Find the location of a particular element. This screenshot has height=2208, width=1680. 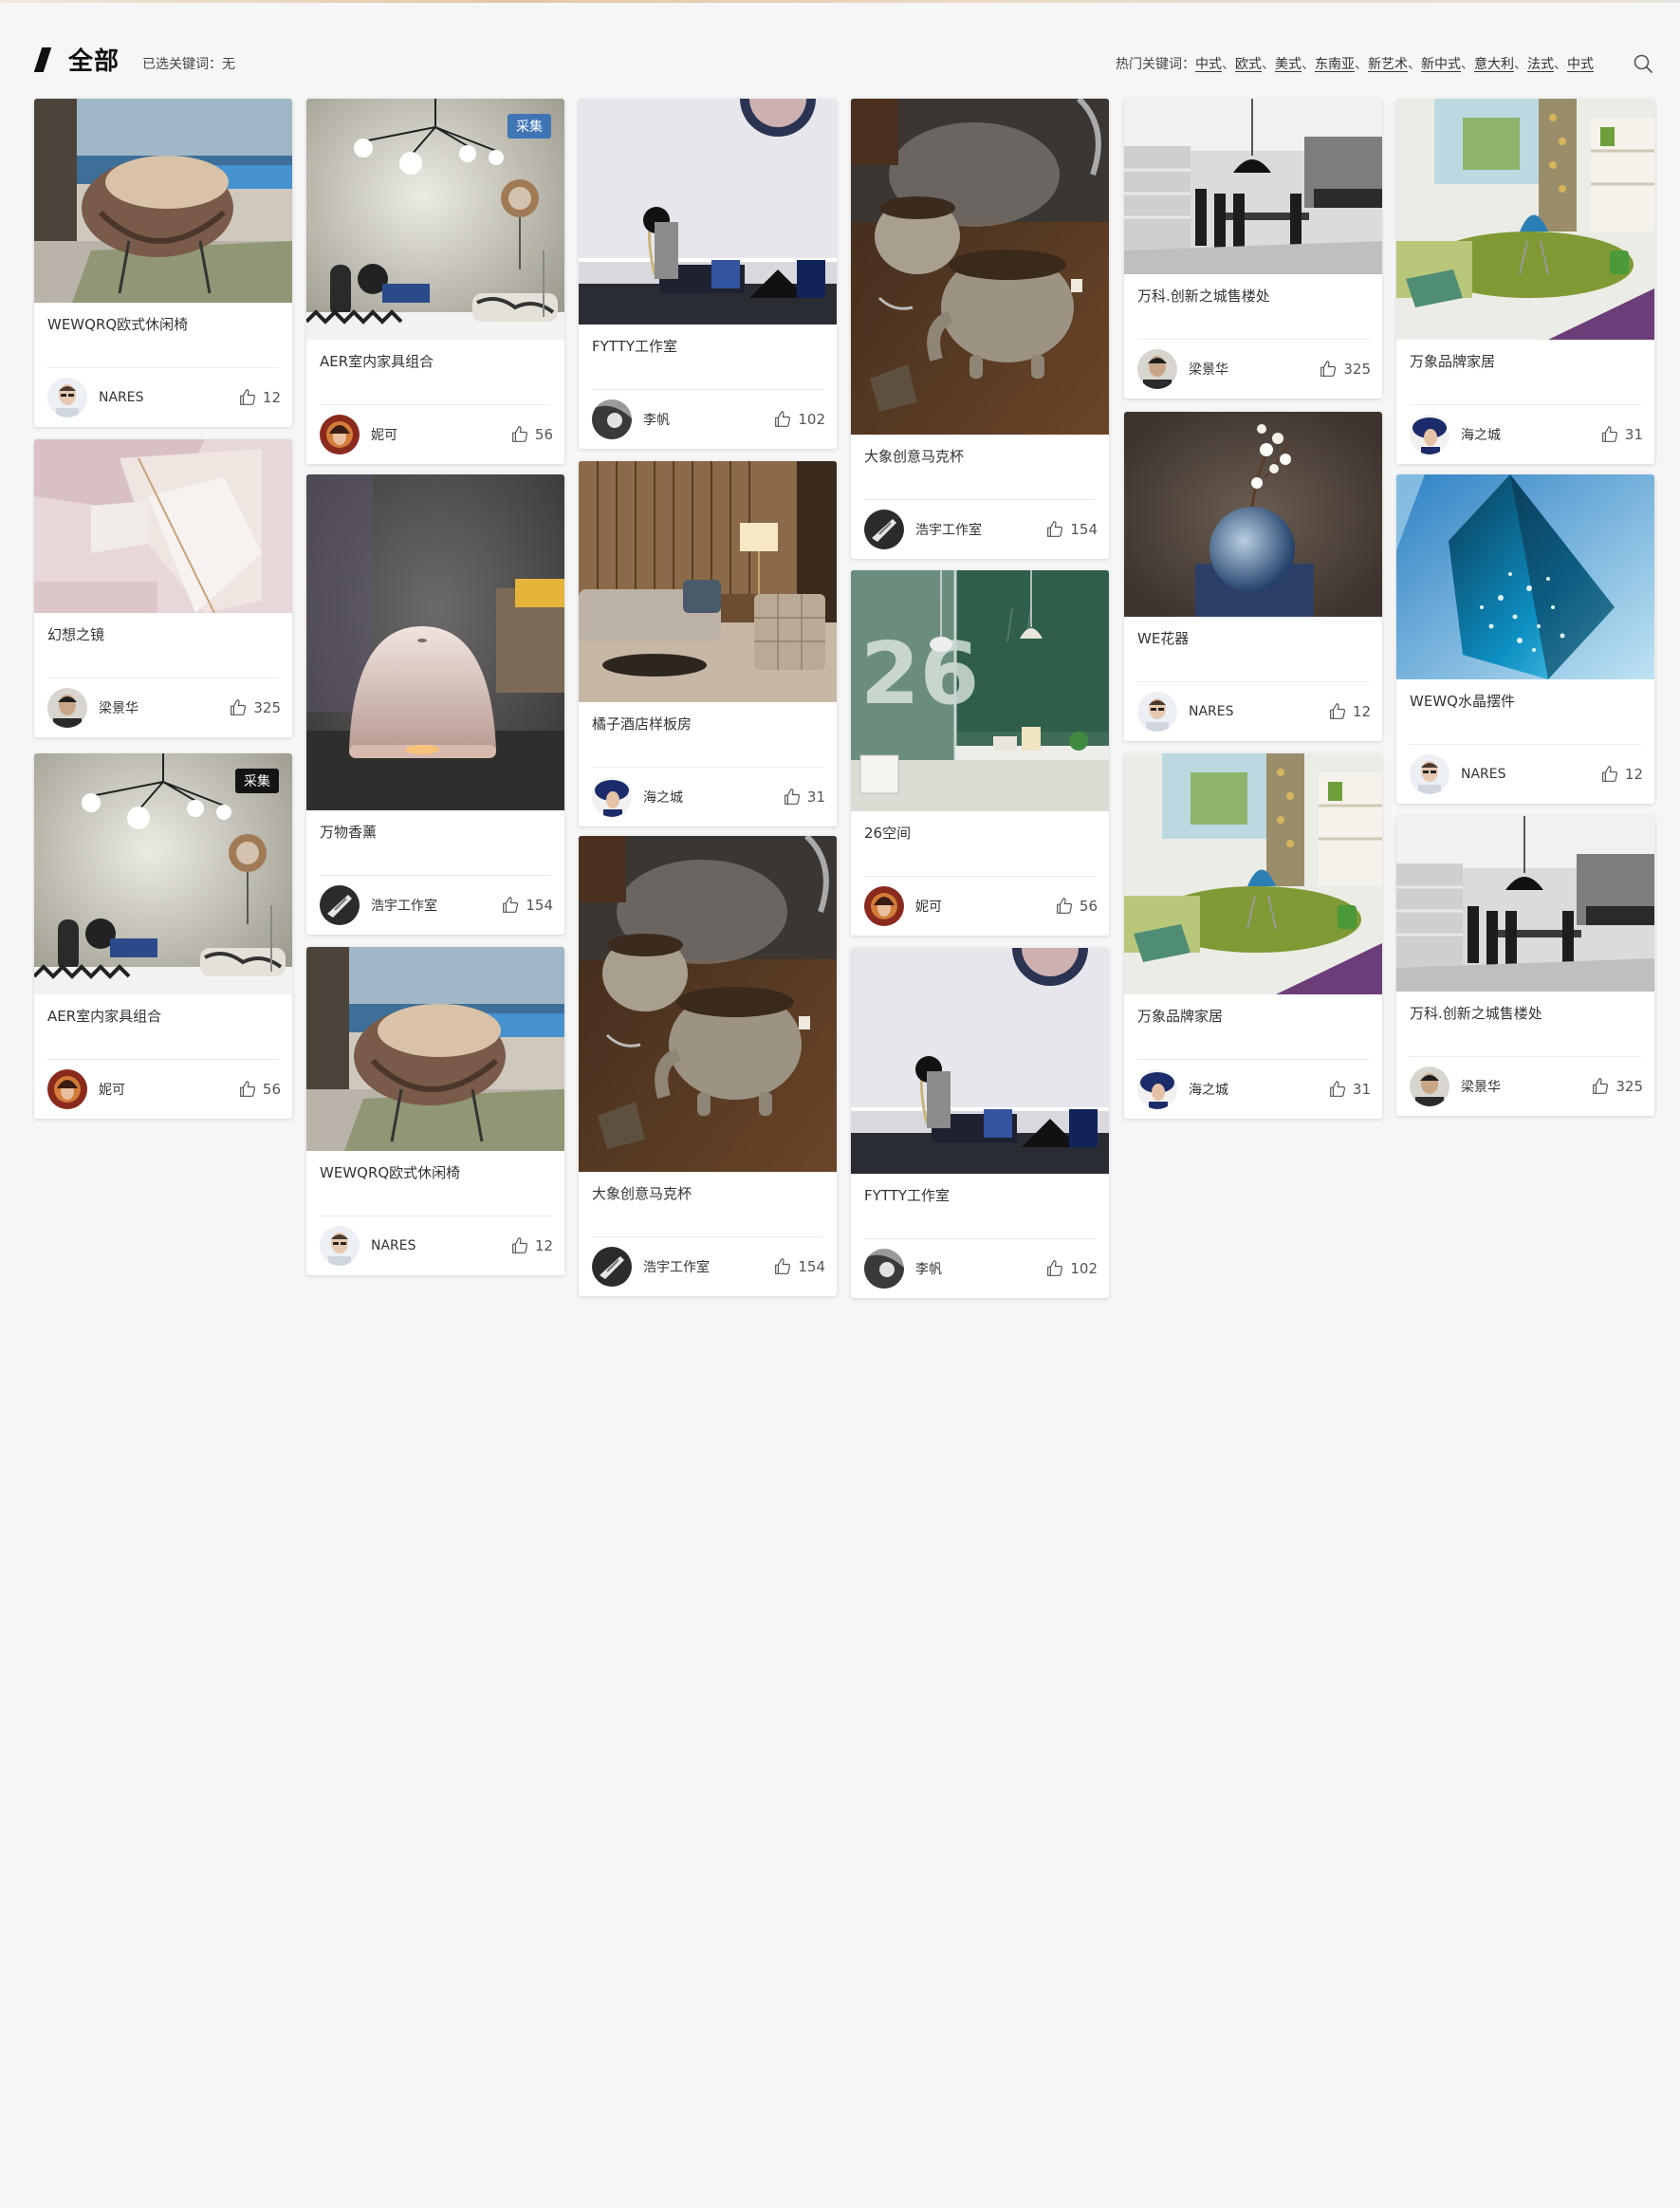

work-card: 采集 AER室内家具组合 妮可 56 is located at coordinates (435, 281).